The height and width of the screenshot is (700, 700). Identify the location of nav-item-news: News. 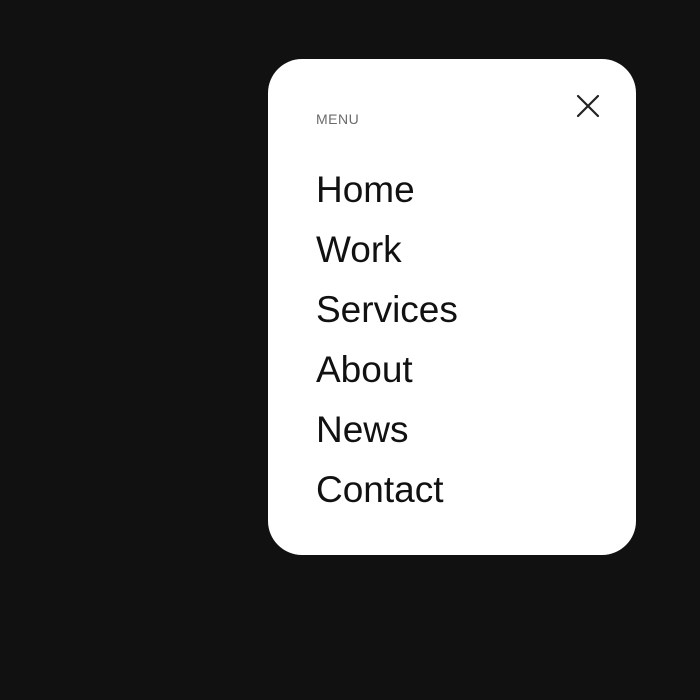
(387, 434).